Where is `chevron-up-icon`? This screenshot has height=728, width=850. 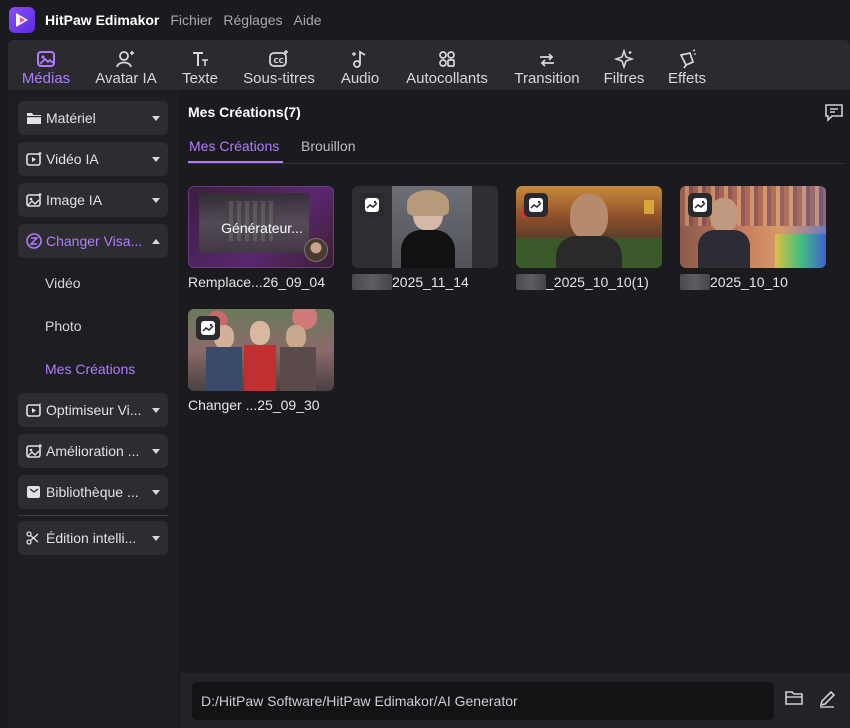 chevron-up-icon is located at coordinates (156, 241).